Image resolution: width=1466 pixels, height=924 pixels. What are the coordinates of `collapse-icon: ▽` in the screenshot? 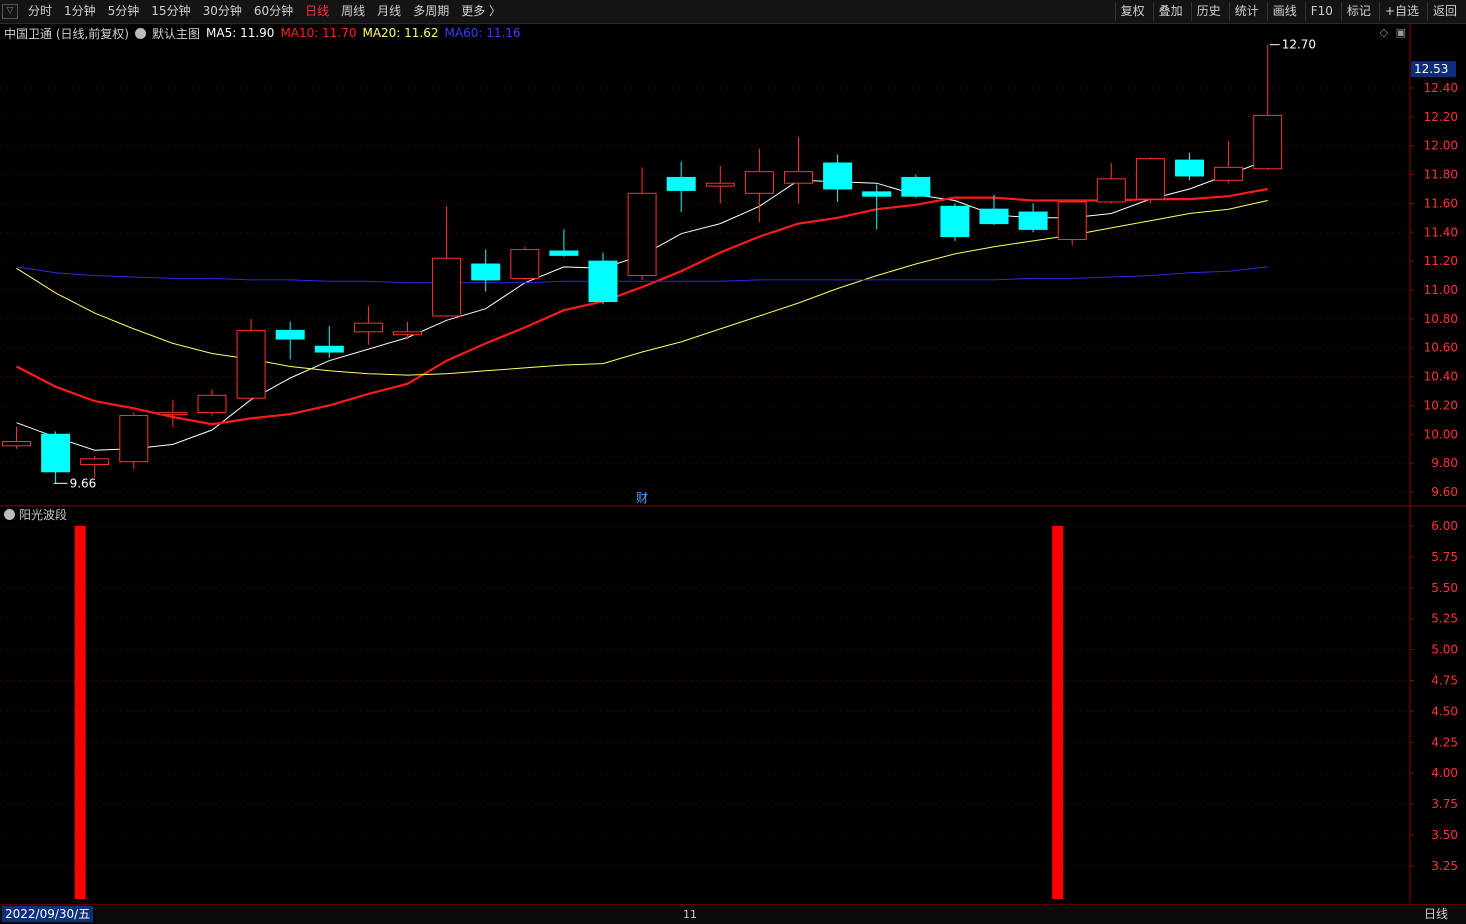 It's located at (10, 11).